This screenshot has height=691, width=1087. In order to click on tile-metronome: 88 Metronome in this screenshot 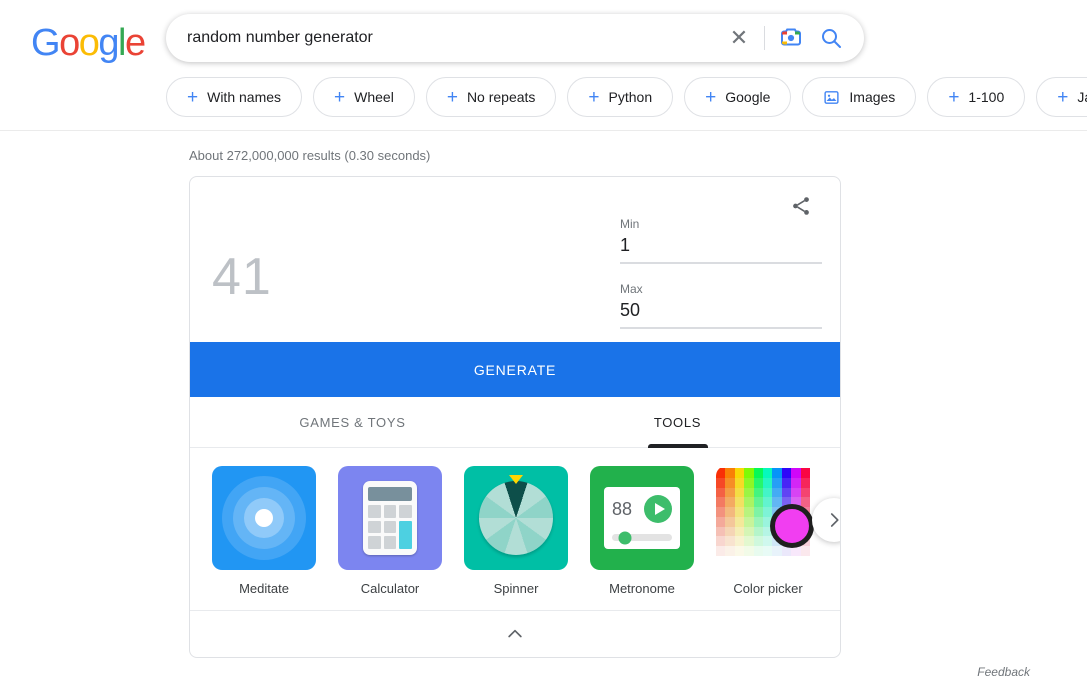, I will do `click(642, 531)`.